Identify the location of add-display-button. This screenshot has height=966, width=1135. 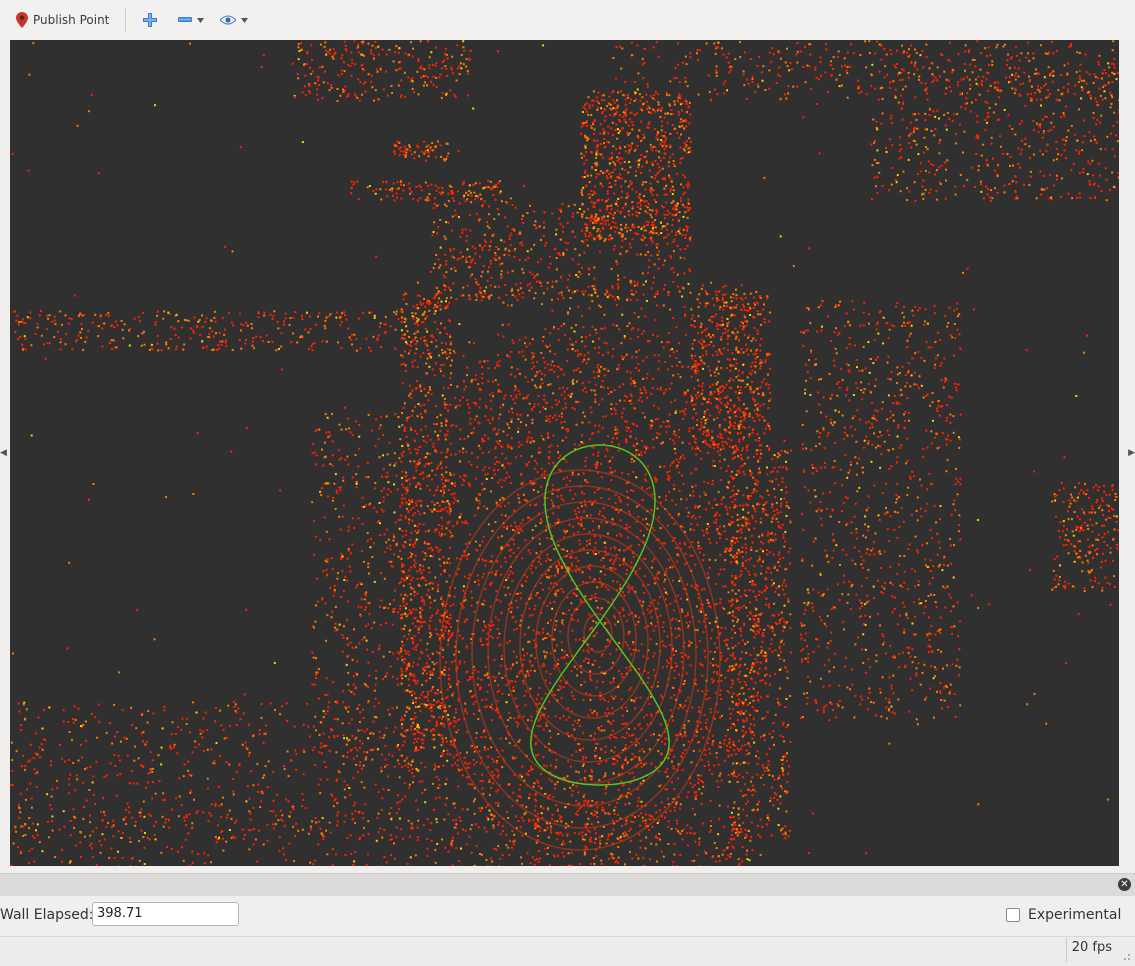
(150, 20).